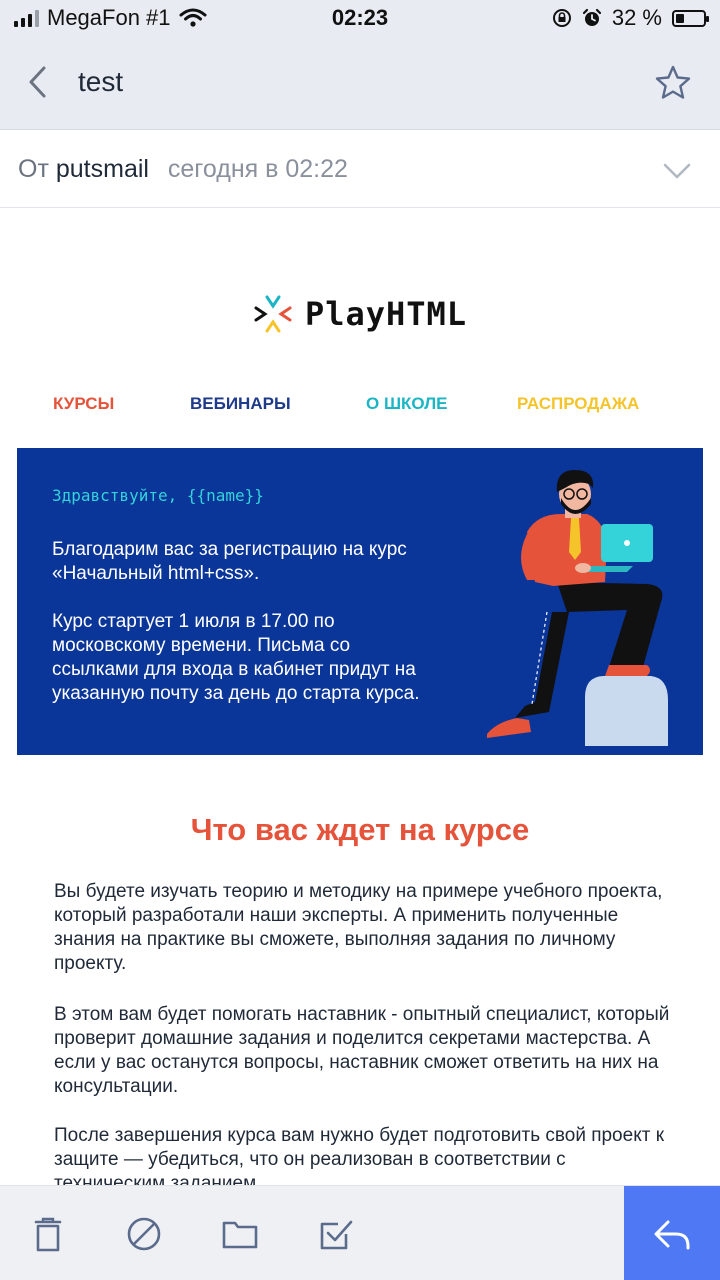 The height and width of the screenshot is (1280, 720). I want to click on menu-about: О ШКОЛЕ, so click(406, 404).